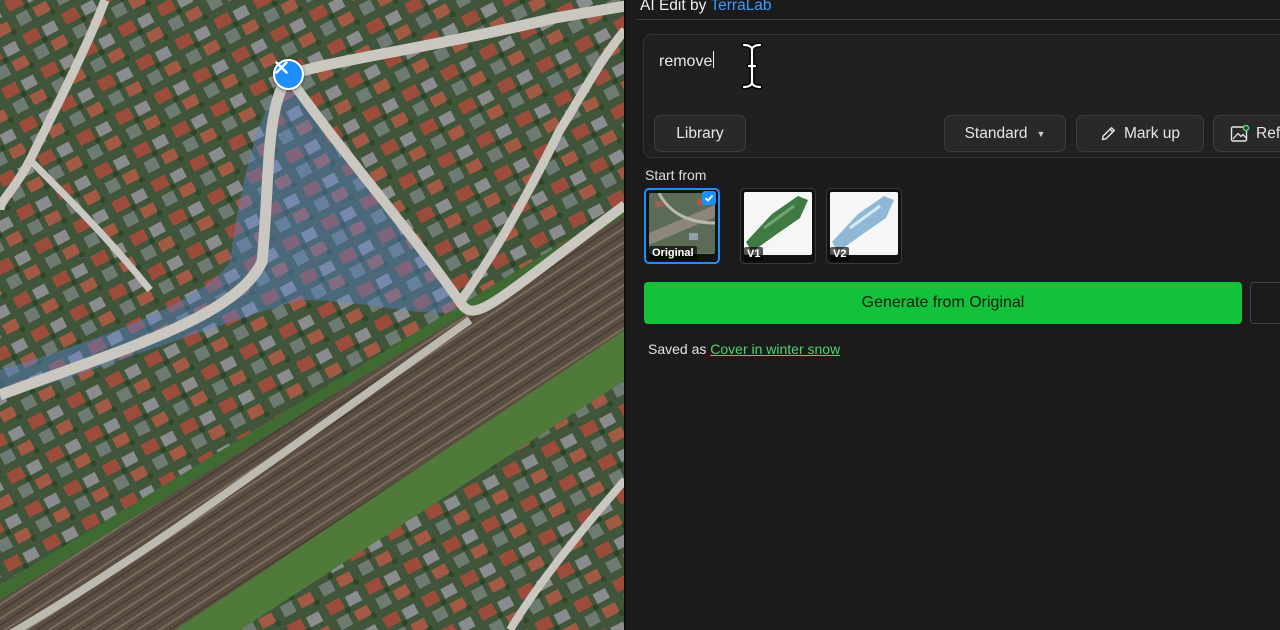  I want to click on chevron-down-icon: ▼, so click(1041, 133).